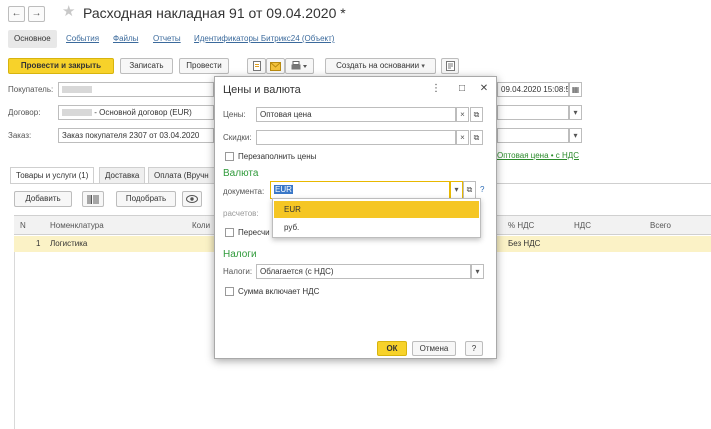 The height and width of the screenshot is (429, 711). I want to click on buyer-label: Покупатель:, so click(31, 89).